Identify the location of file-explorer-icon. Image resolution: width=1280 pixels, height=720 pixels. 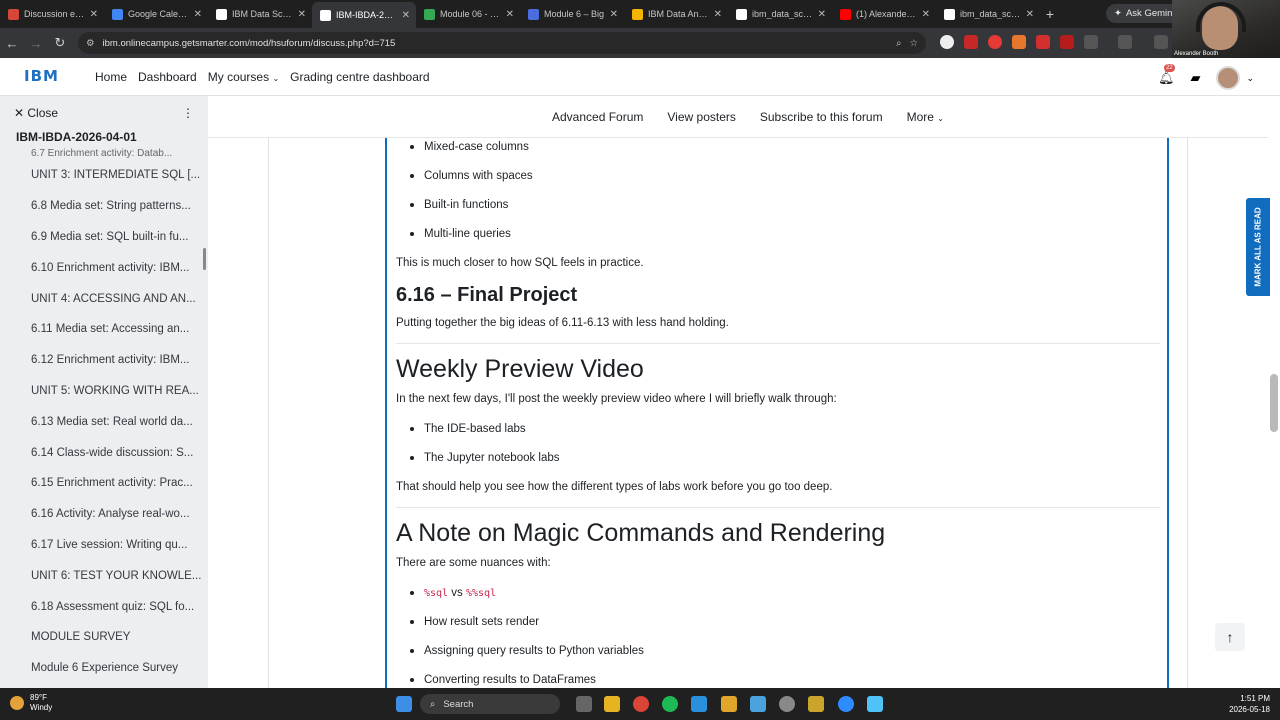
(612, 704).